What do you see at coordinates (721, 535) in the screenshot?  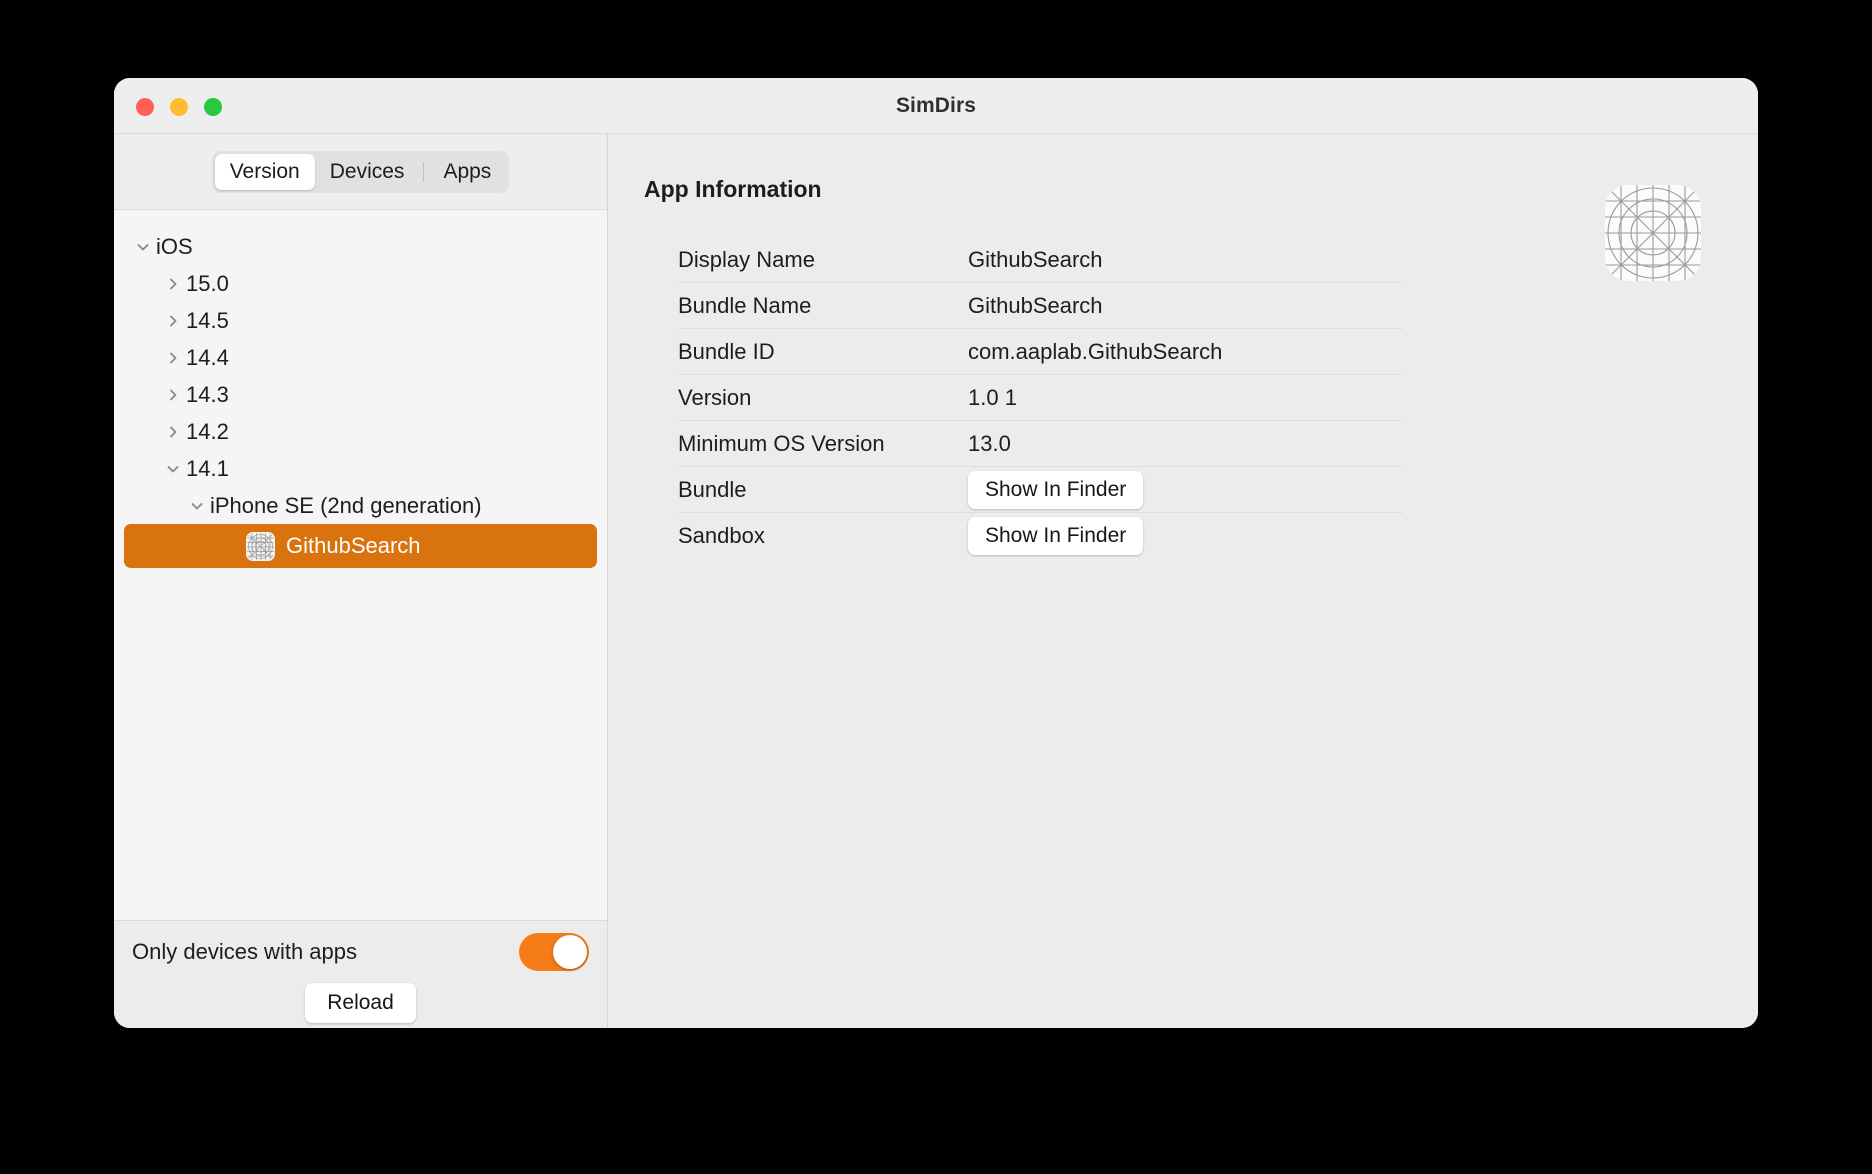 I see `info-label: Sandbox` at bounding box center [721, 535].